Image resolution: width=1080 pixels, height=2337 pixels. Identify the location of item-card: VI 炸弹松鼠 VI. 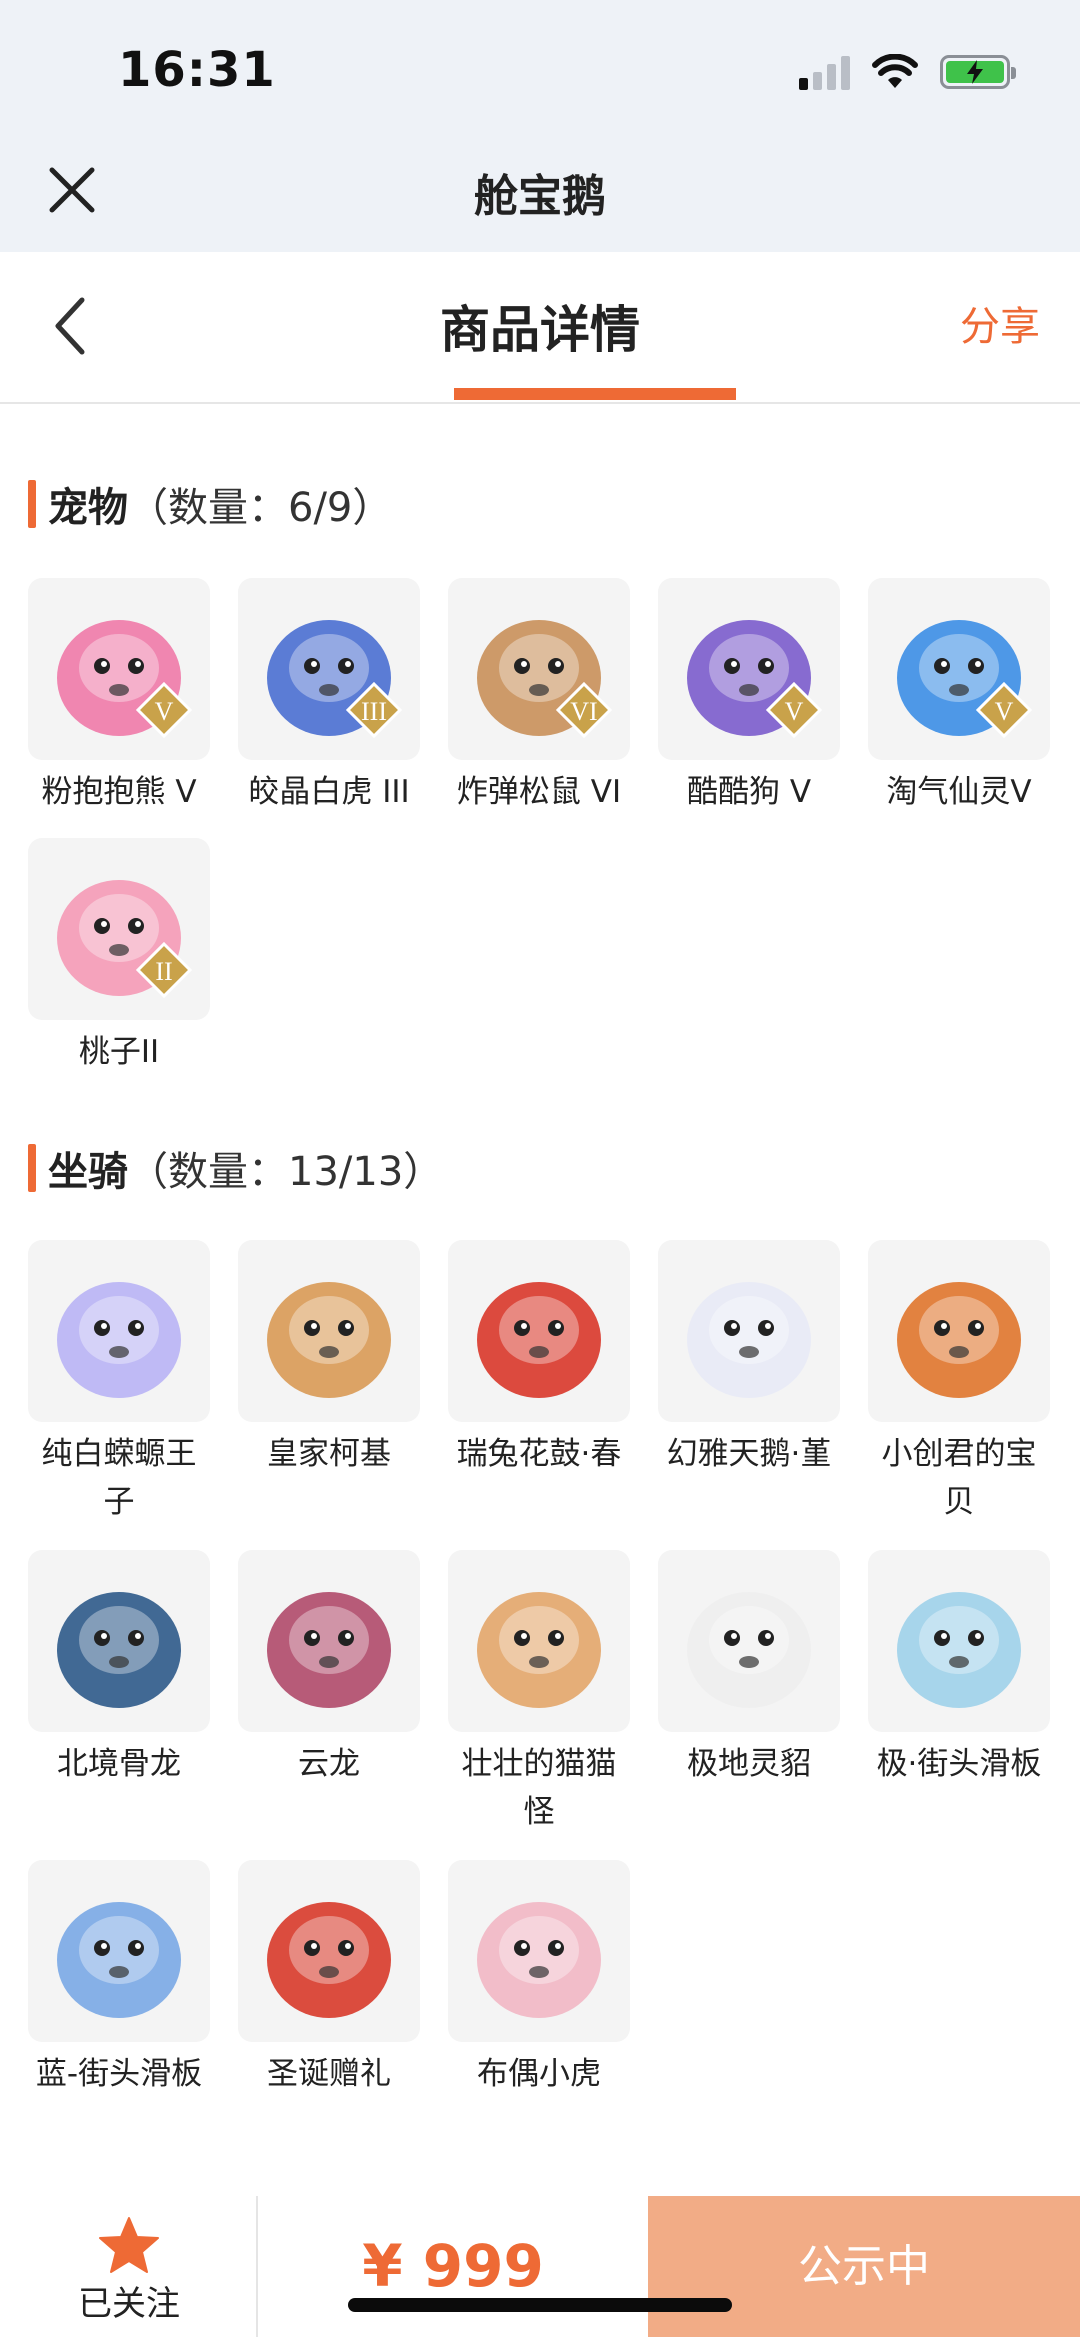
(539, 697).